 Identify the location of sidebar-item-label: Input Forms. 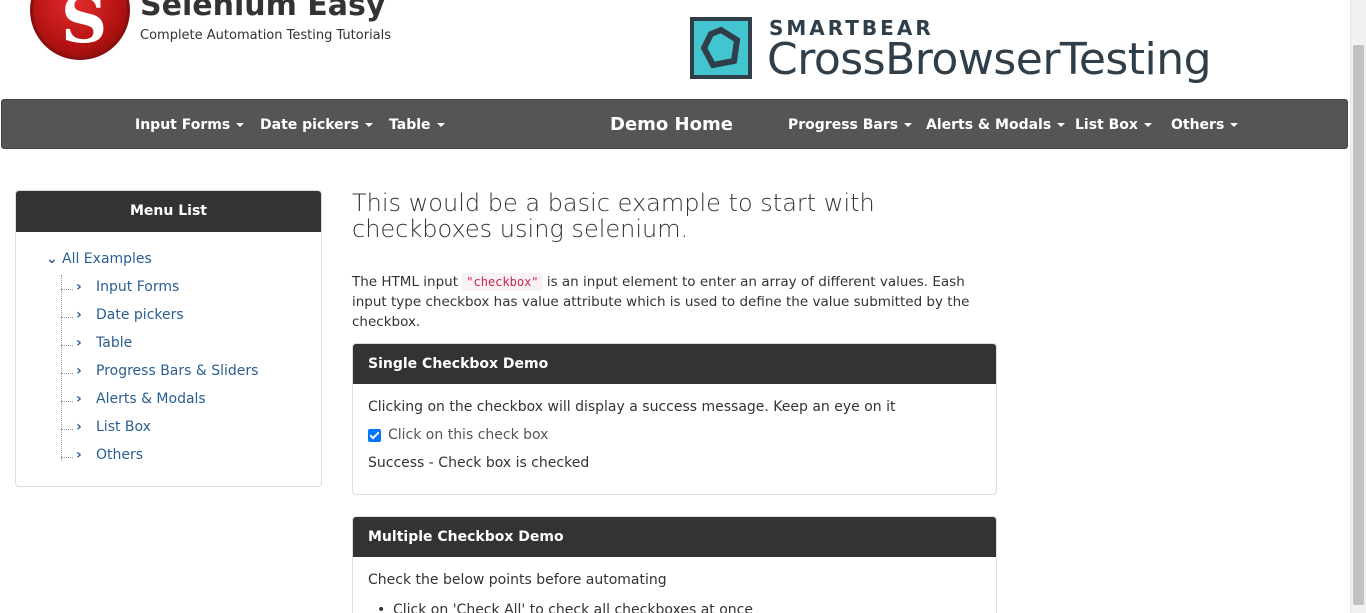
(138, 287).